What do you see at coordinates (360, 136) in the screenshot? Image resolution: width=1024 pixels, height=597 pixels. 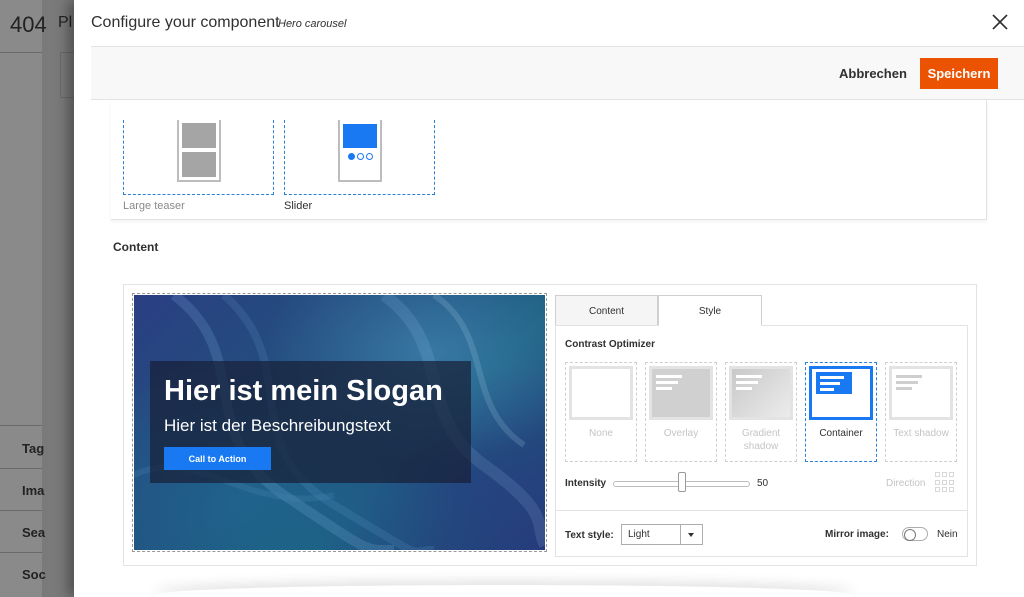 I see `slider-icon-image` at bounding box center [360, 136].